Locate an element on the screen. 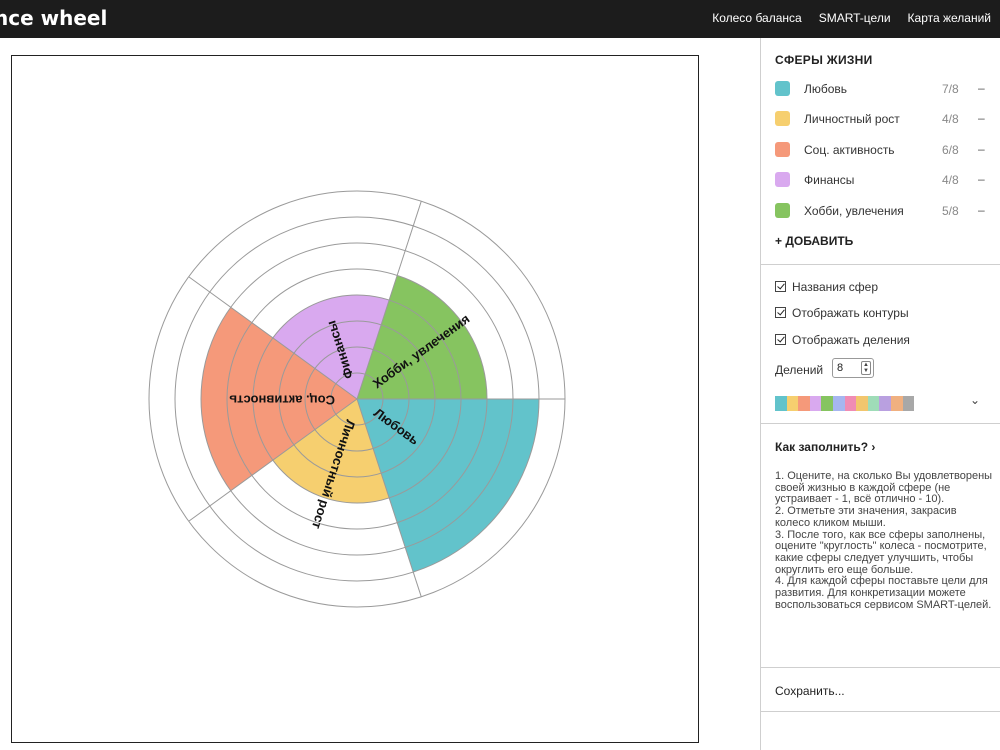  sphere-name: Соц. активность is located at coordinates (849, 150).